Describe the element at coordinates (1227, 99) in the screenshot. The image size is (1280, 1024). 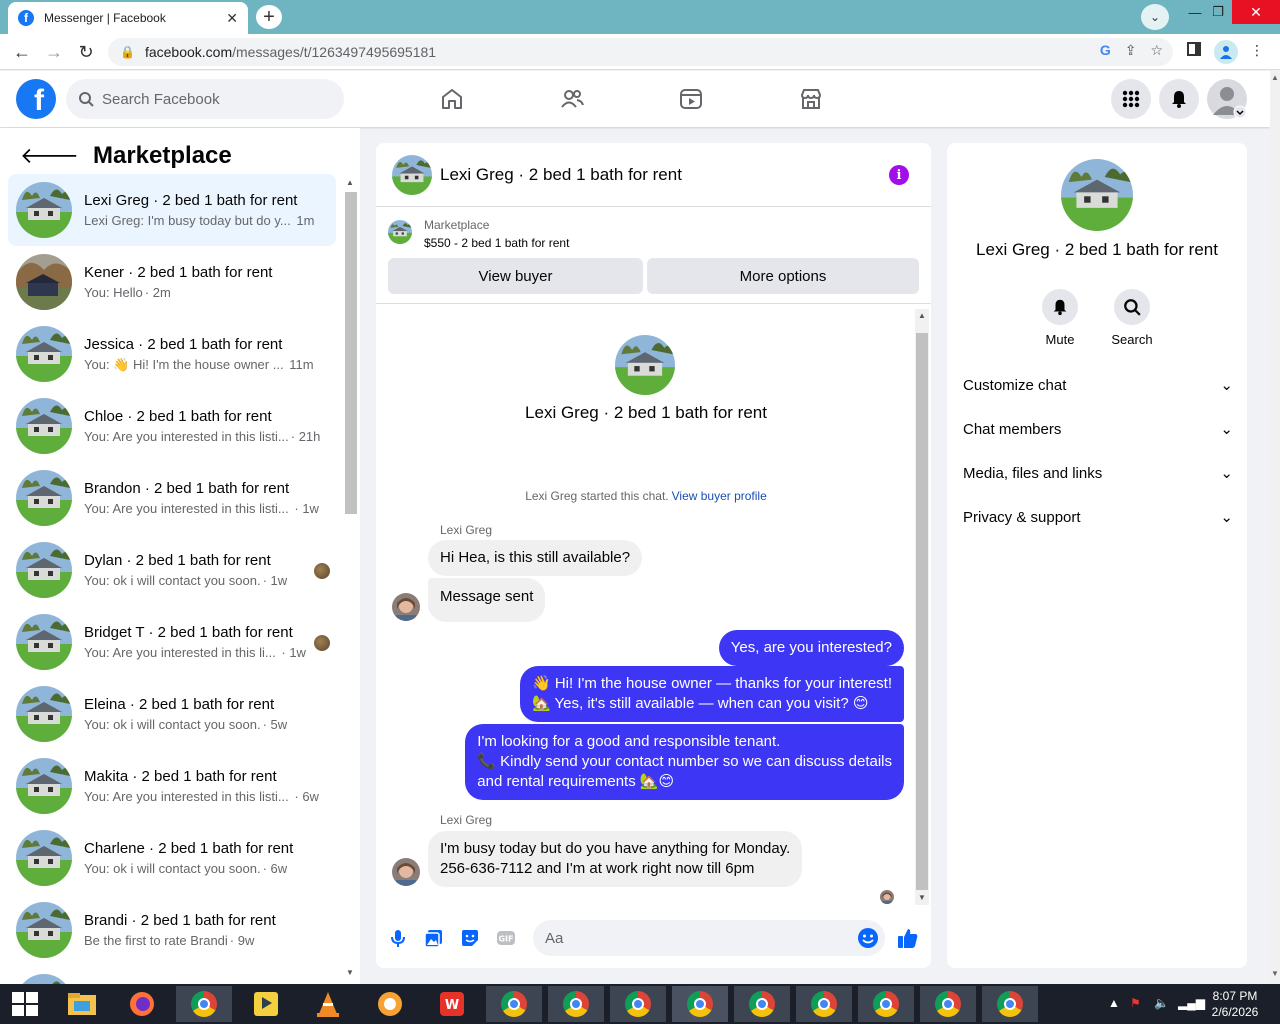
I see `account-avatar-icon` at that location.